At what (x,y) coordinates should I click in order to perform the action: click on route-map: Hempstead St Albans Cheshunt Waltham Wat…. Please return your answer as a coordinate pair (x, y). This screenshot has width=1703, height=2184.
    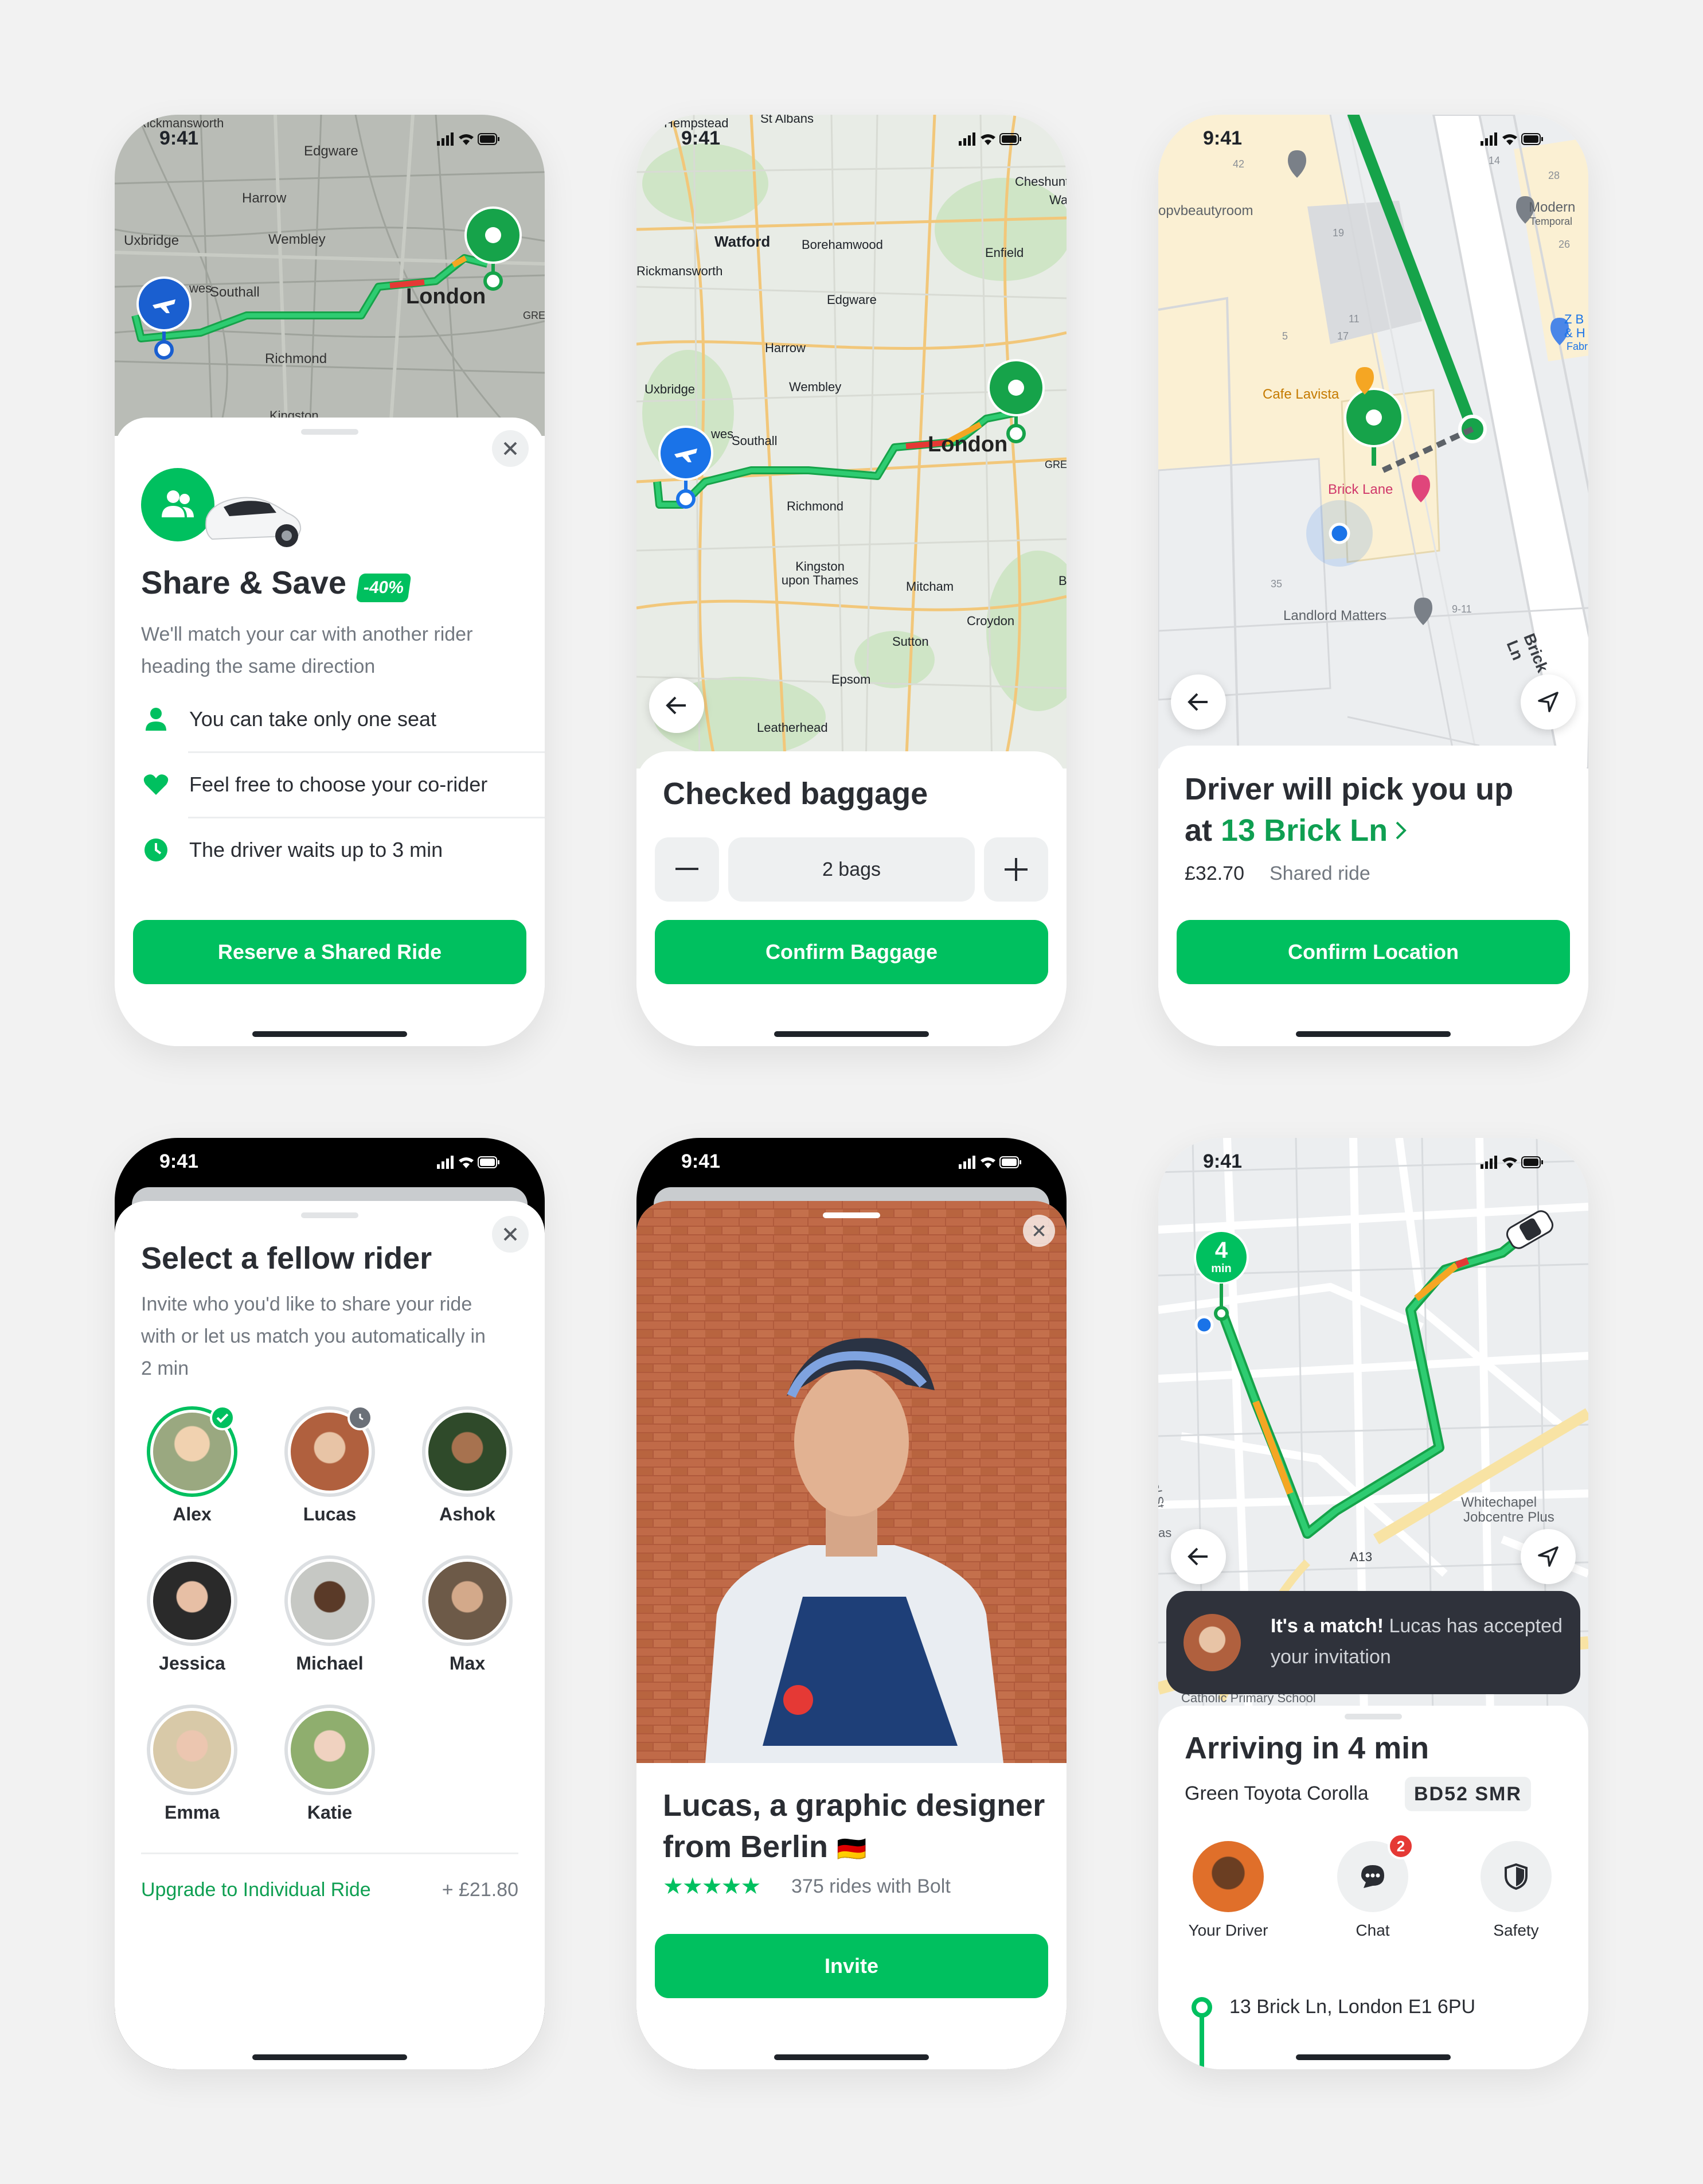
    Looking at the image, I should click on (851, 442).